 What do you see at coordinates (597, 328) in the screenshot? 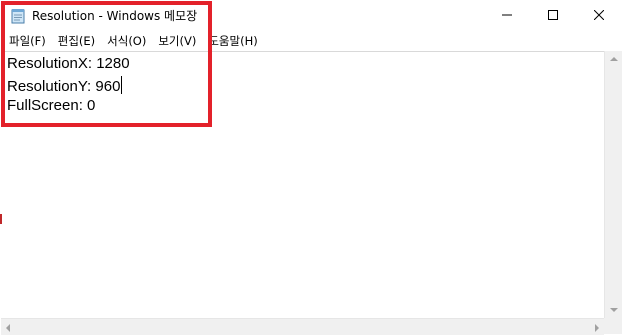
I see `scroll-right-icon` at bounding box center [597, 328].